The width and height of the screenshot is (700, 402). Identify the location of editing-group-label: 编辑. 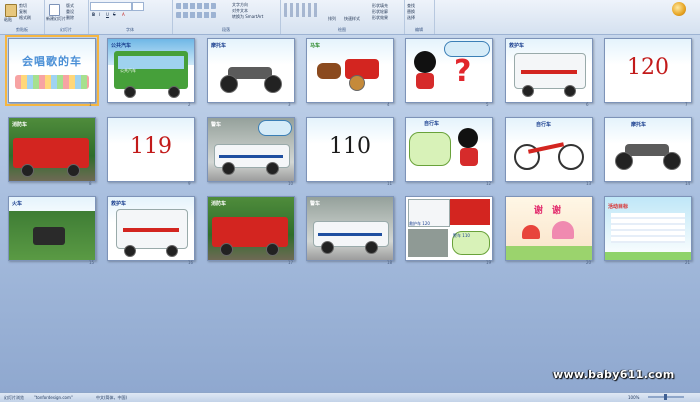
(419, 29).